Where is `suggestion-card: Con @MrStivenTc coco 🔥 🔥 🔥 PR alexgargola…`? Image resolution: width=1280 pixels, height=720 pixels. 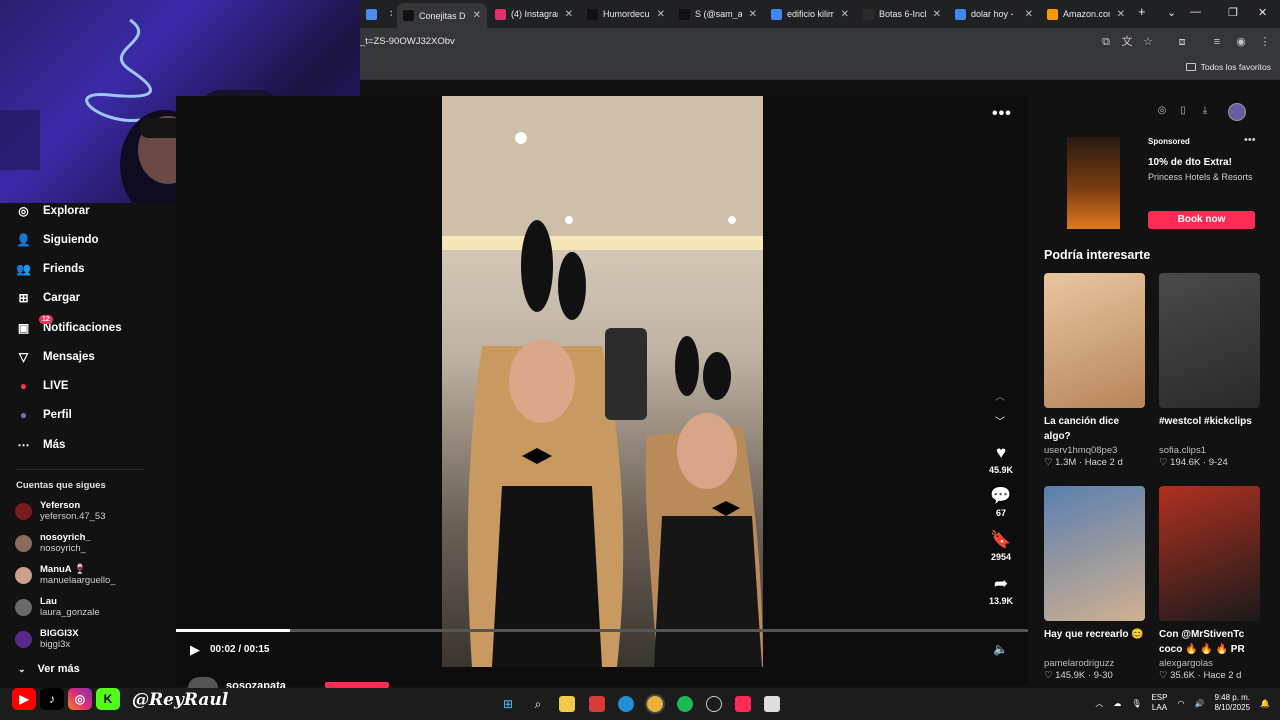
suggestion-card: Con @MrStivenTc coco 🔥 🔥 🔥 PR alexgargola… is located at coordinates (1209, 583).